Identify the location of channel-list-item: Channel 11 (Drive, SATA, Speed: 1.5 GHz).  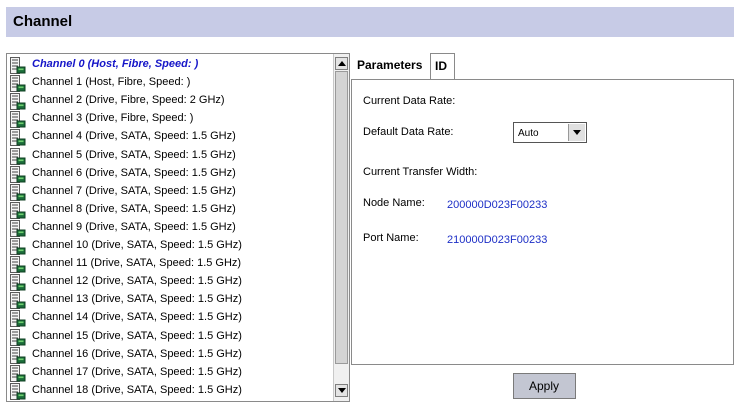
(169, 264).